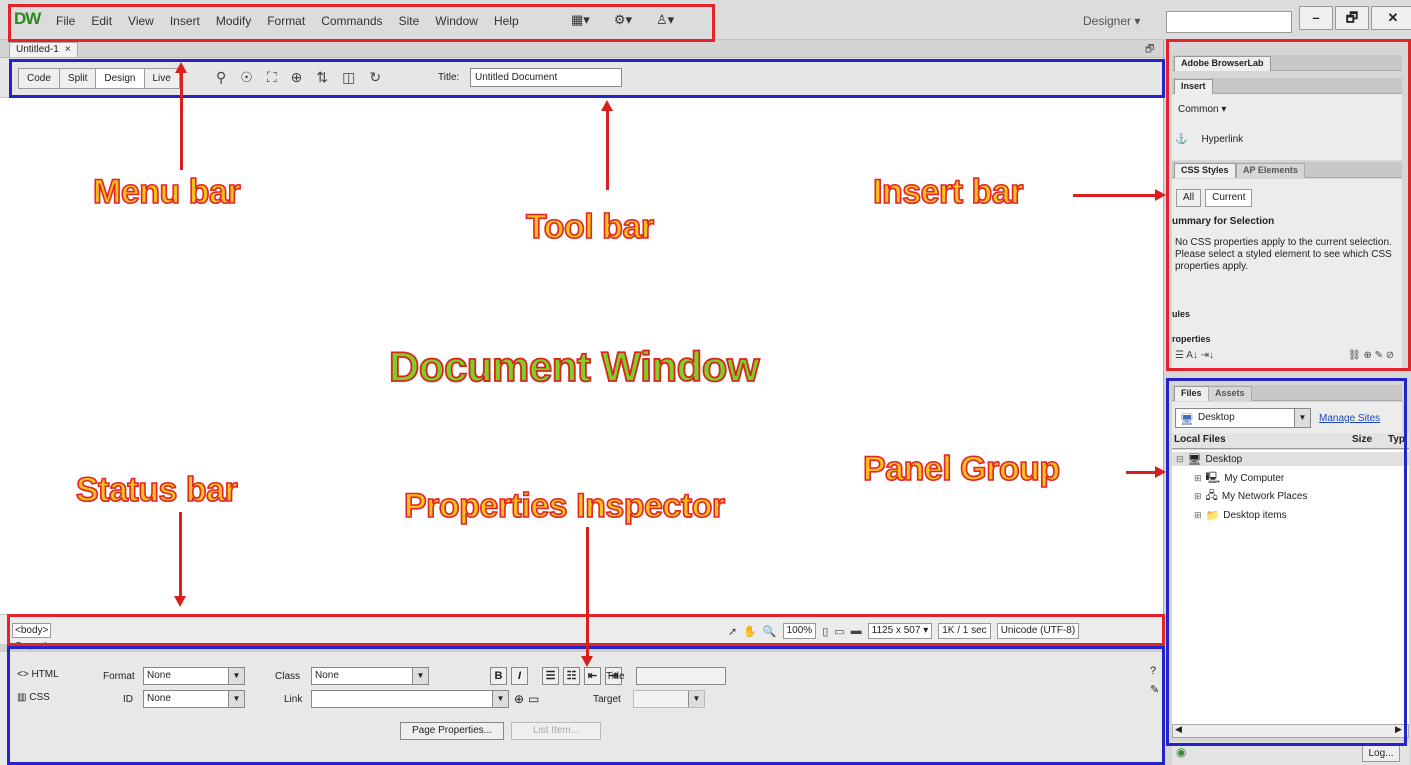  Describe the element at coordinates (574, 366) in the screenshot. I see `document-window-label: Document Window` at that location.